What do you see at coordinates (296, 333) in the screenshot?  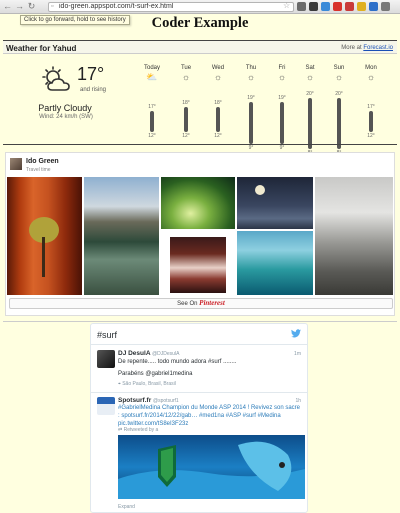 I see `twitter-bird-icon` at bounding box center [296, 333].